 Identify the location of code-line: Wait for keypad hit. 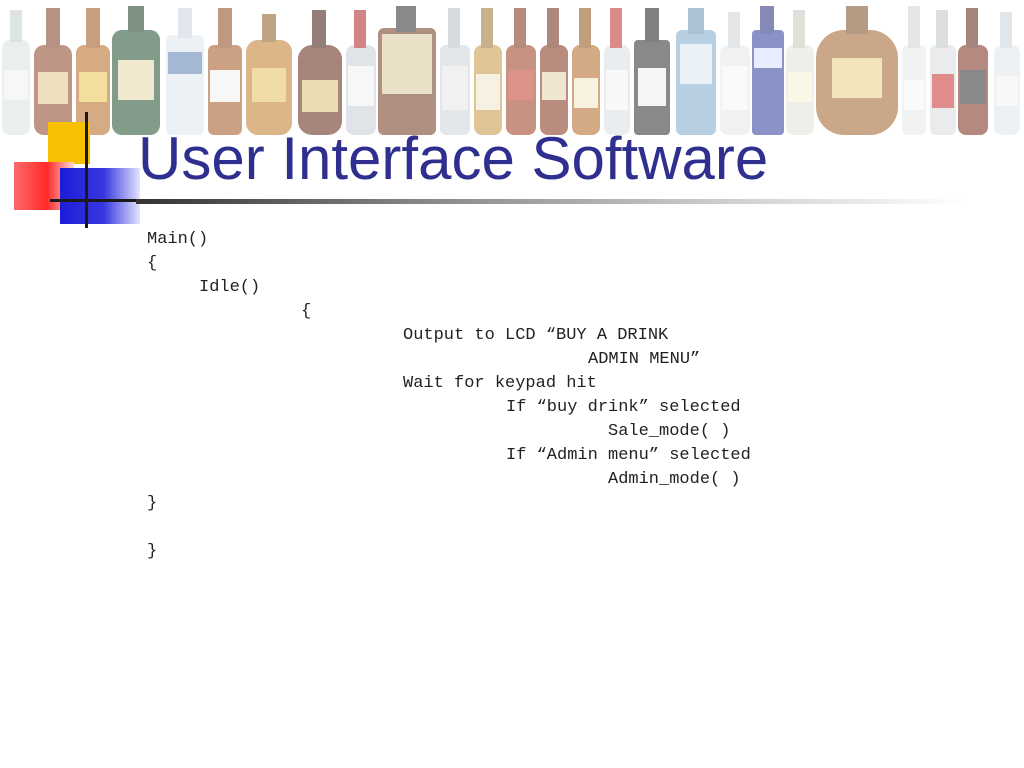
(500, 383).